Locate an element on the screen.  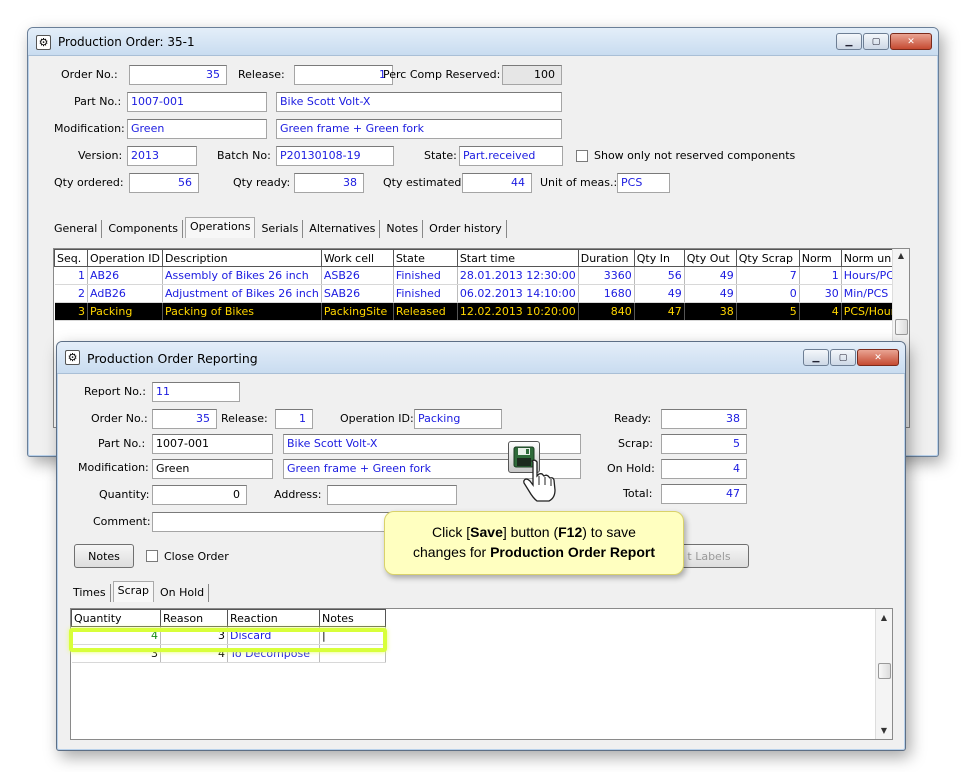
scroll-down-icon: ▼ is located at coordinates (884, 730).